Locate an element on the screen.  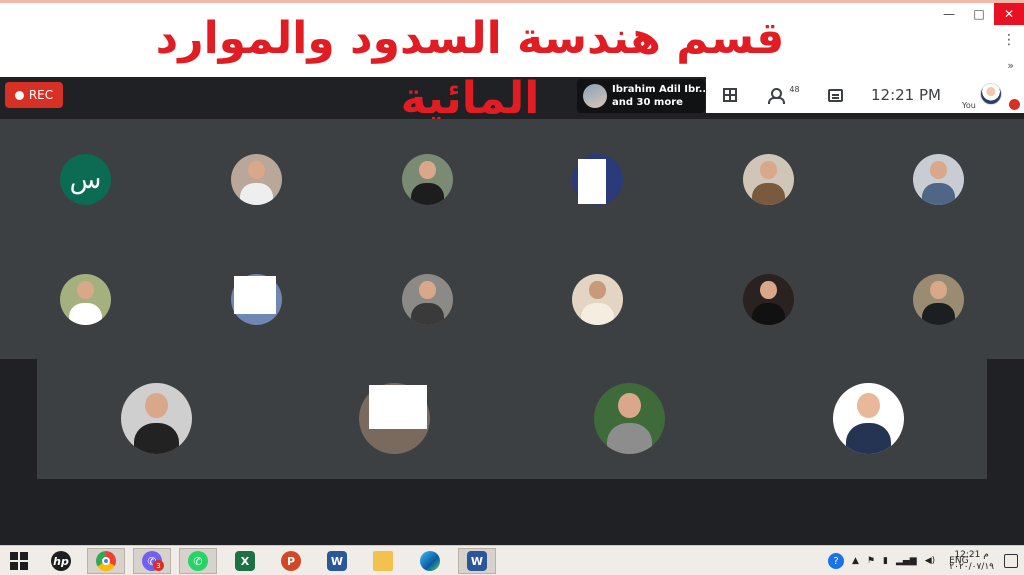
chat-button is located at coordinates (835, 95).